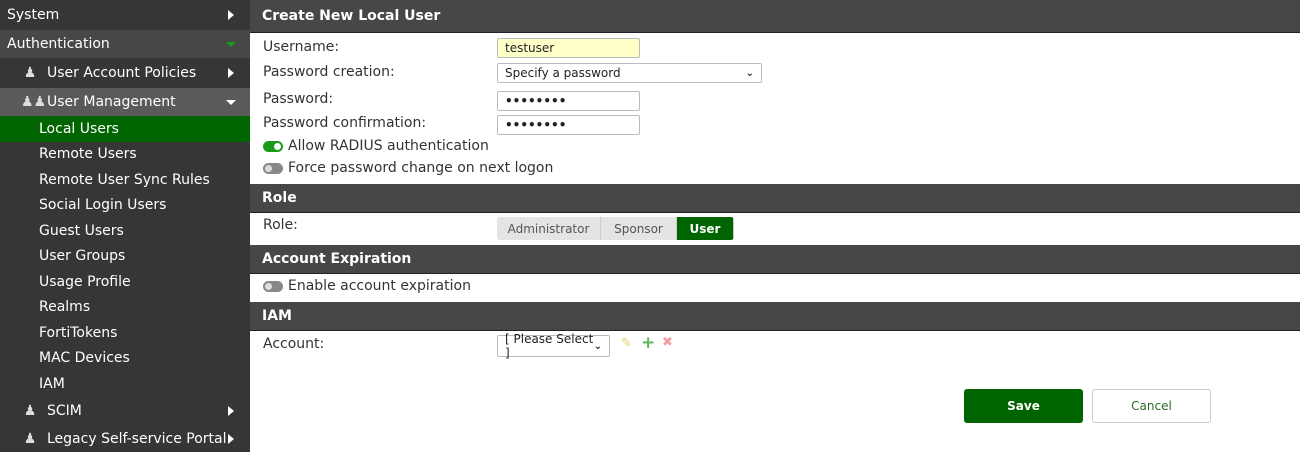  What do you see at coordinates (125, 333) in the screenshot?
I see `sidebar-item-fortitokens: FortiTokens` at bounding box center [125, 333].